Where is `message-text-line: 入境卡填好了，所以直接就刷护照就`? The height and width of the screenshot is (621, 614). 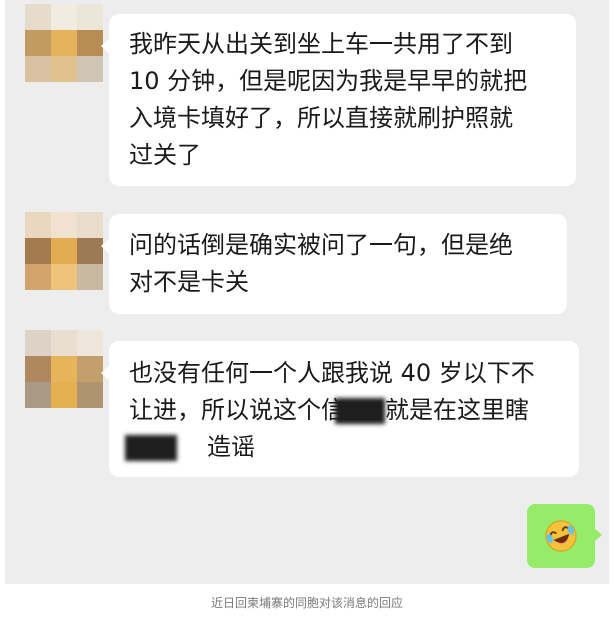
message-text-line: 入境卡填好了，所以直接就刷护照就 is located at coordinates (321, 118).